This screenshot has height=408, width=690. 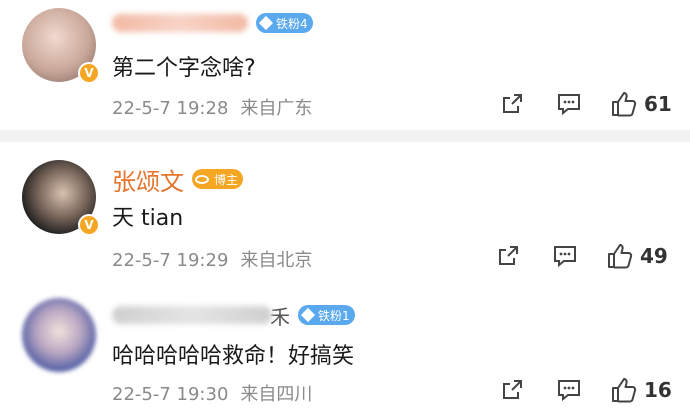 I want to click on like-count: 16, so click(x=658, y=390).